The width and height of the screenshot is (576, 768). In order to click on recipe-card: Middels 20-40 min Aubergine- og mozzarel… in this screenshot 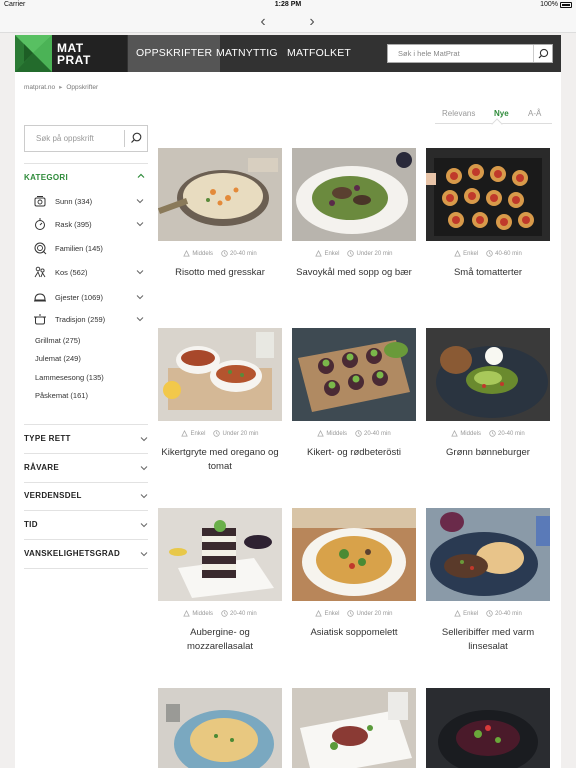, I will do `click(220, 580)`.